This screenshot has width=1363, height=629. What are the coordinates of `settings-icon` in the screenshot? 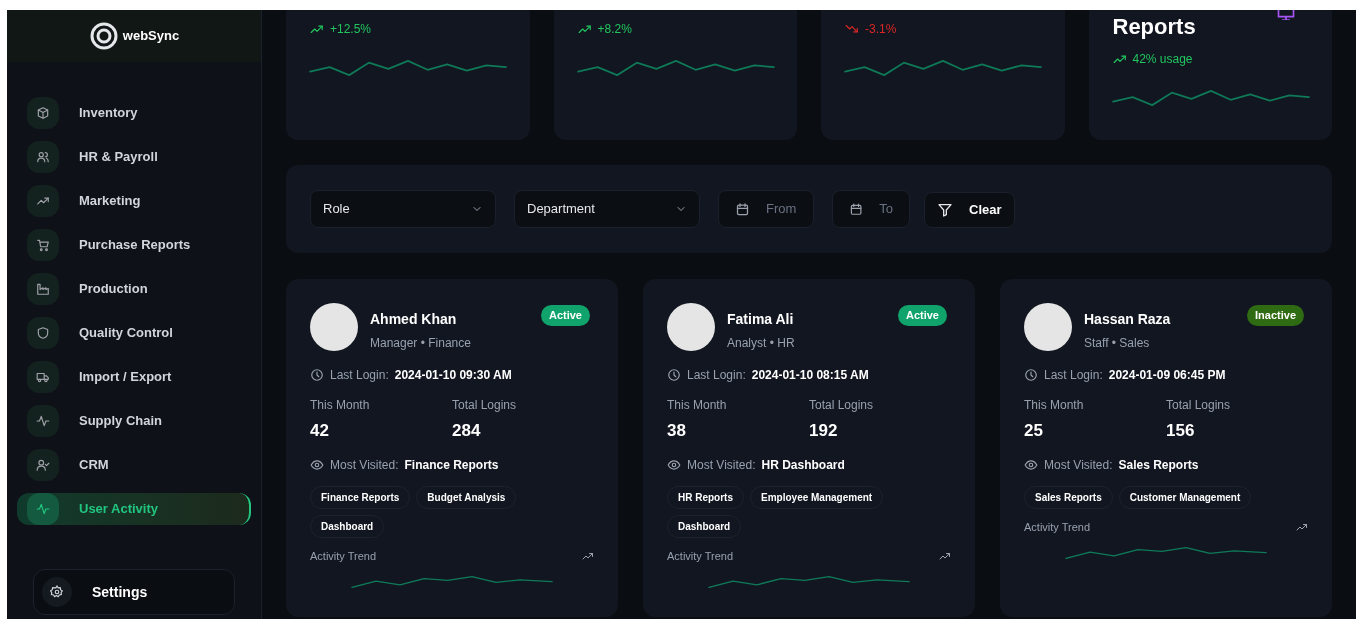 It's located at (57, 592).